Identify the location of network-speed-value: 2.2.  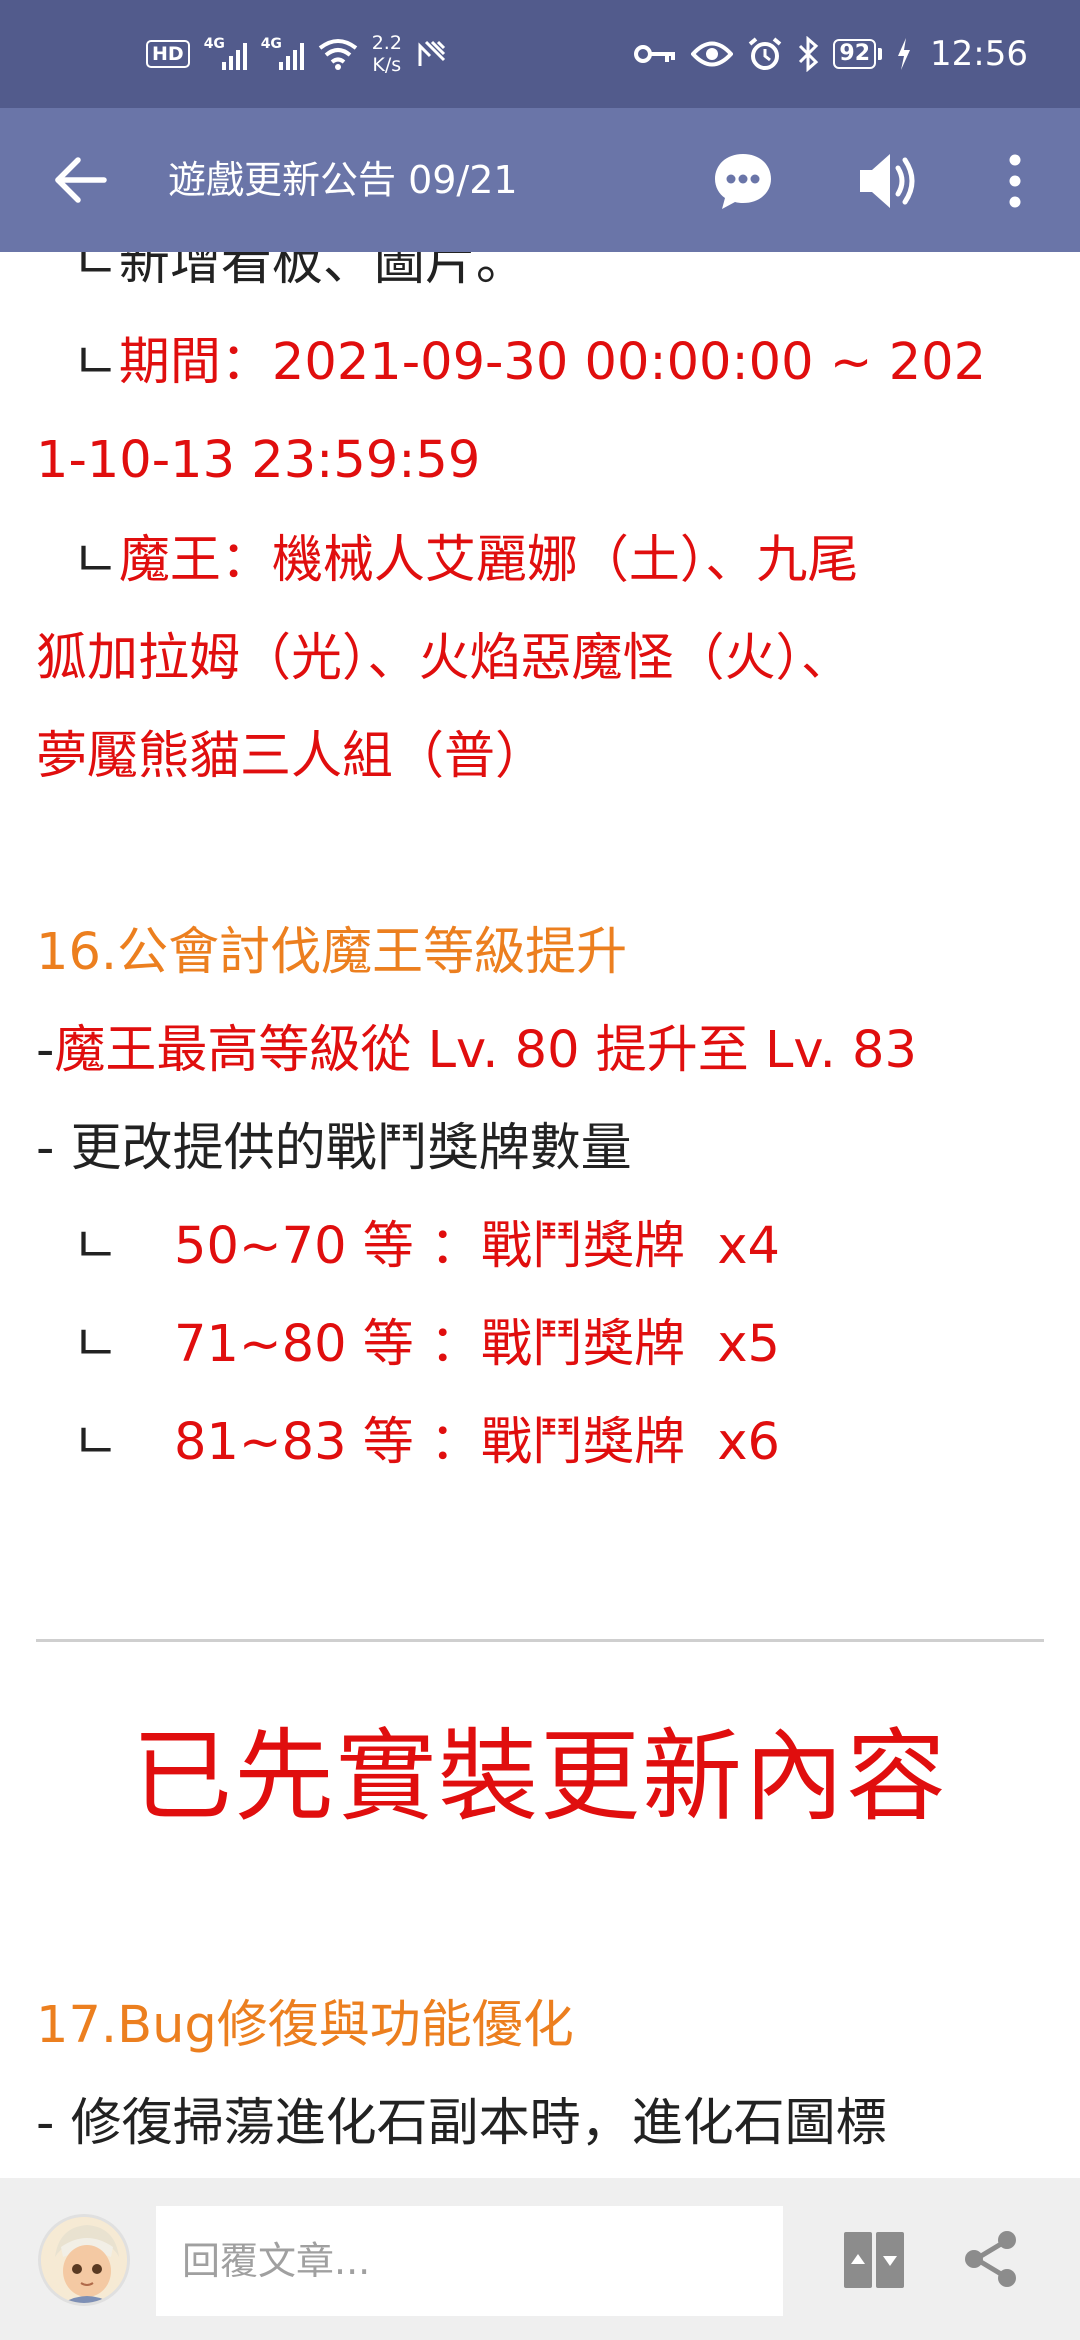
(386, 43).